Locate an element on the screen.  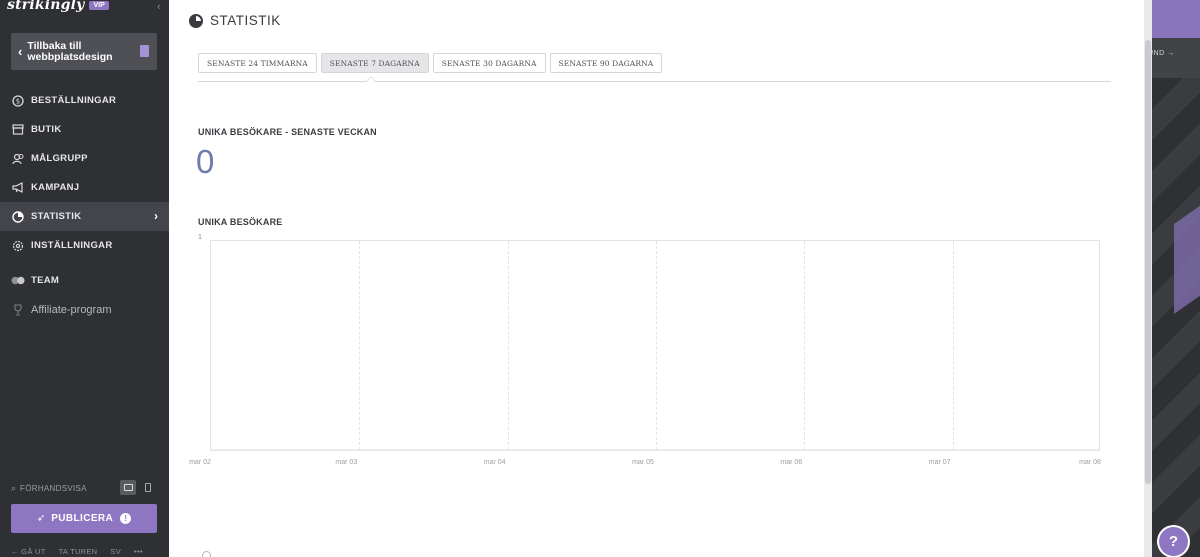
x-tick-label: mar 02 is located at coordinates (200, 462).